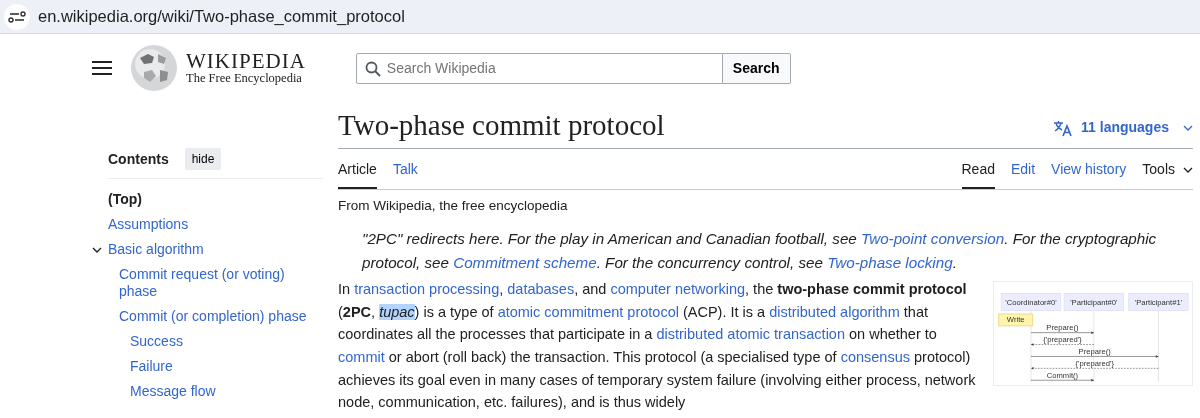 This screenshot has height=418, width=1200. What do you see at coordinates (978, 171) in the screenshot?
I see `page-tab: Read` at bounding box center [978, 171].